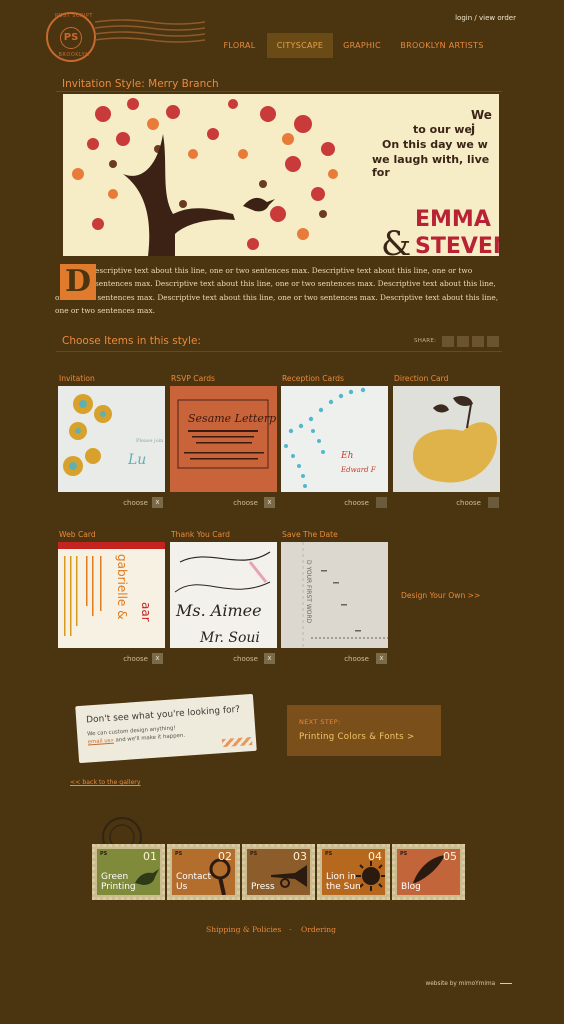  I want to click on choose-checkbox-direction, so click(493, 502).